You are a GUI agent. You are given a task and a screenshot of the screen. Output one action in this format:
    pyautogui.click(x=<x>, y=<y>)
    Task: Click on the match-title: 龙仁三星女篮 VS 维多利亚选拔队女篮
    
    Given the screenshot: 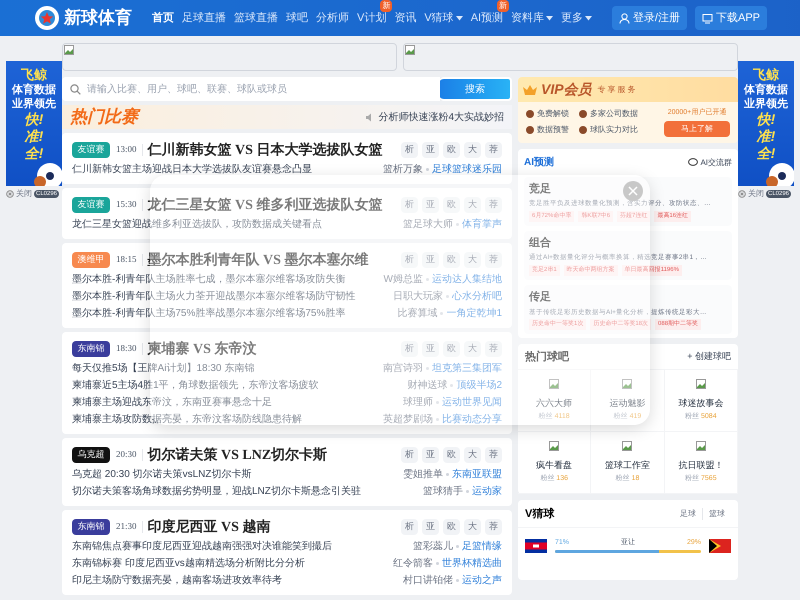 What is the action you would take?
    pyautogui.click(x=265, y=205)
    